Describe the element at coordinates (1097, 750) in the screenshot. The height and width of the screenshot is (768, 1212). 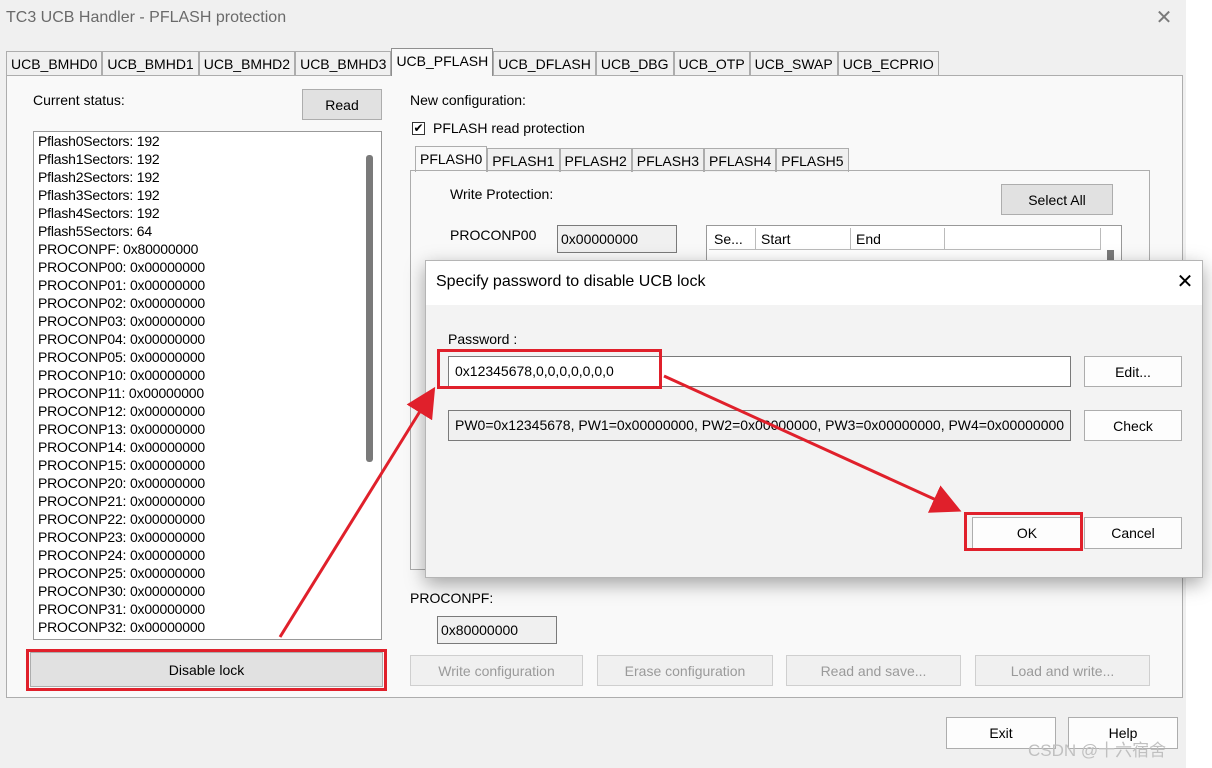
I see `watermark: CSDN @十六宿舍` at that location.